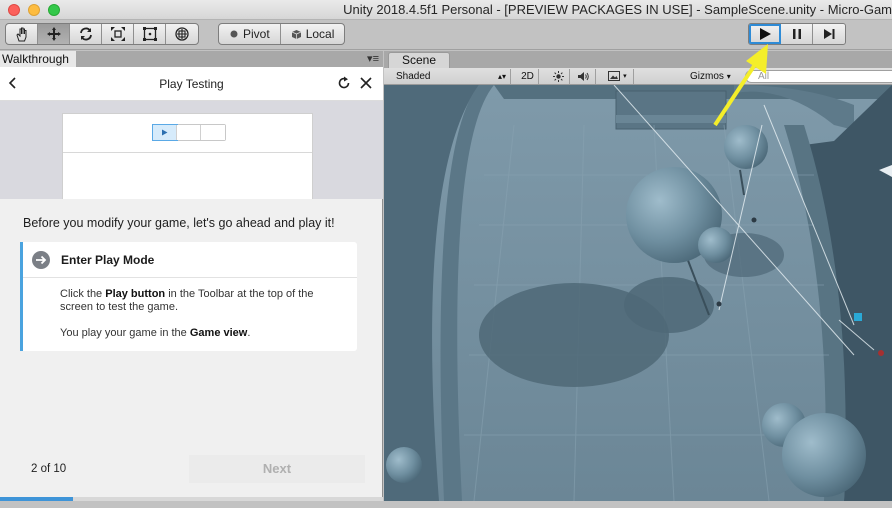  I want to click on local-toggle-button: Local, so click(313, 34).